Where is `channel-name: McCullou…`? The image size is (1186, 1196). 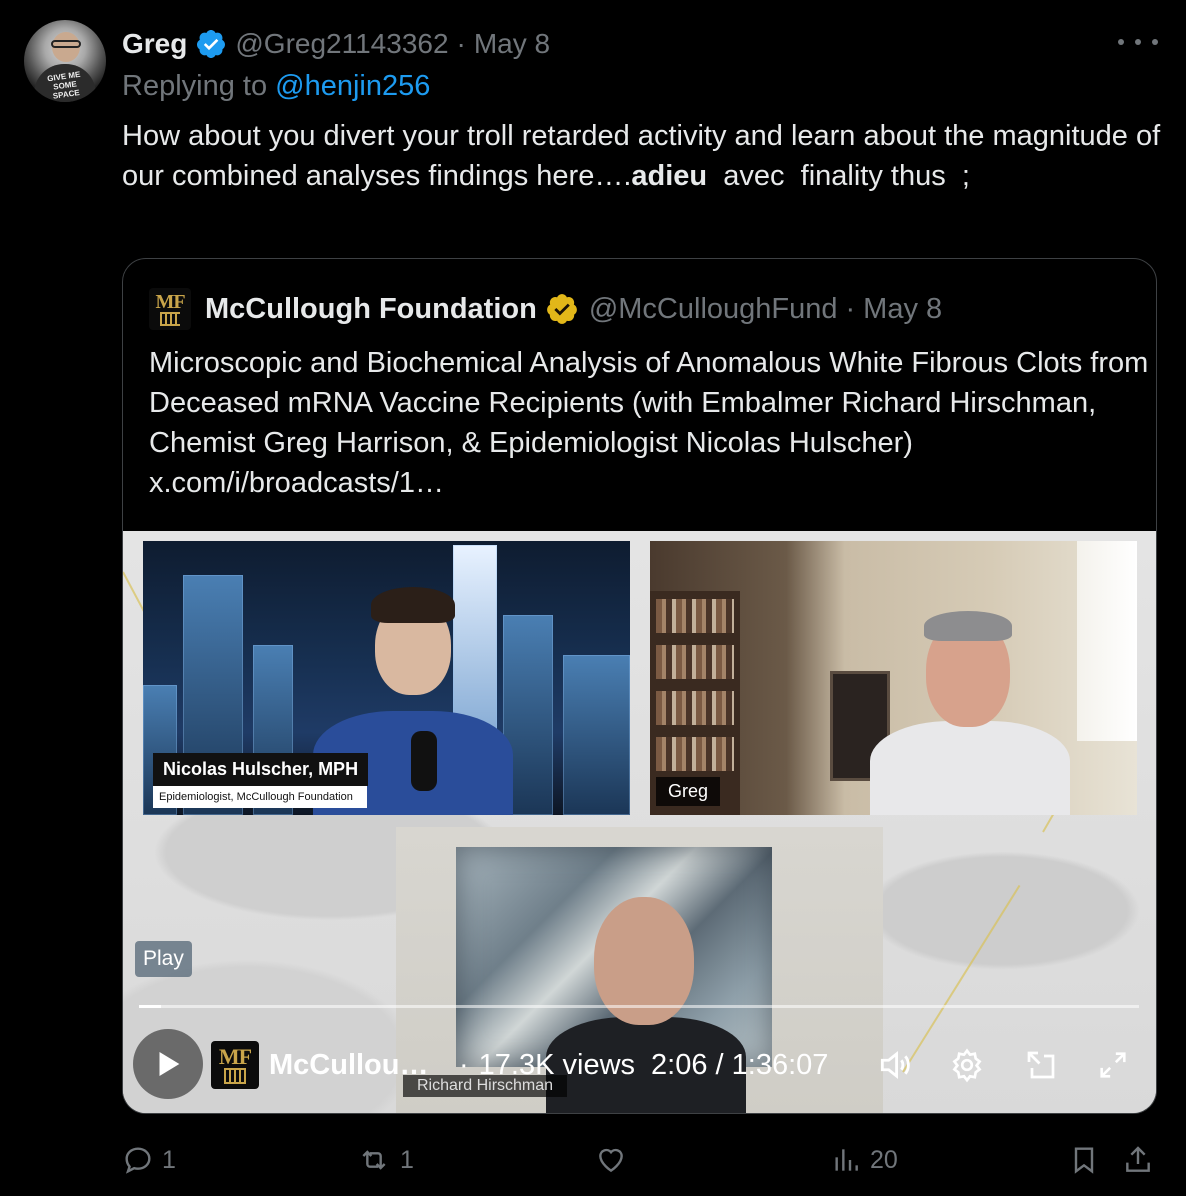 channel-name: McCullou… is located at coordinates (355, 1065).